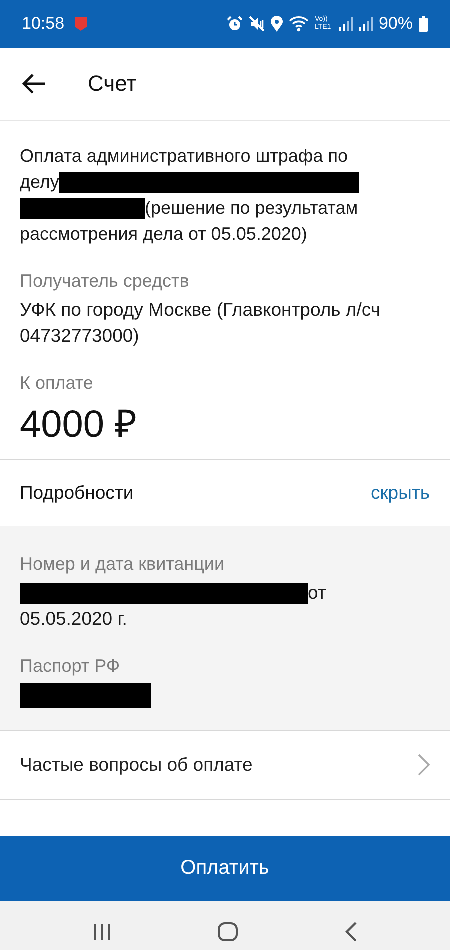 The image size is (450, 950). Describe the element at coordinates (424, 765) in the screenshot. I see `chevron-right-icon` at that location.